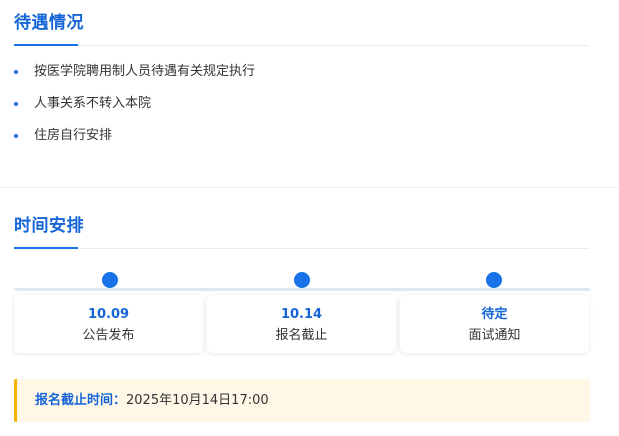  What do you see at coordinates (301, 248) in the screenshot?
I see `schedule-title-rule` at bounding box center [301, 248].